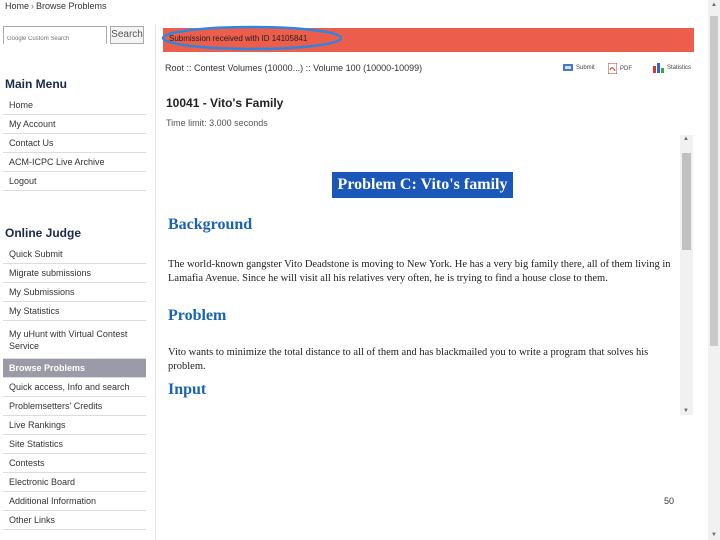 This screenshot has height=540, width=720. What do you see at coordinates (74, 406) in the screenshot?
I see `online-judge-menu-item: Problemsetters' Credits` at bounding box center [74, 406].